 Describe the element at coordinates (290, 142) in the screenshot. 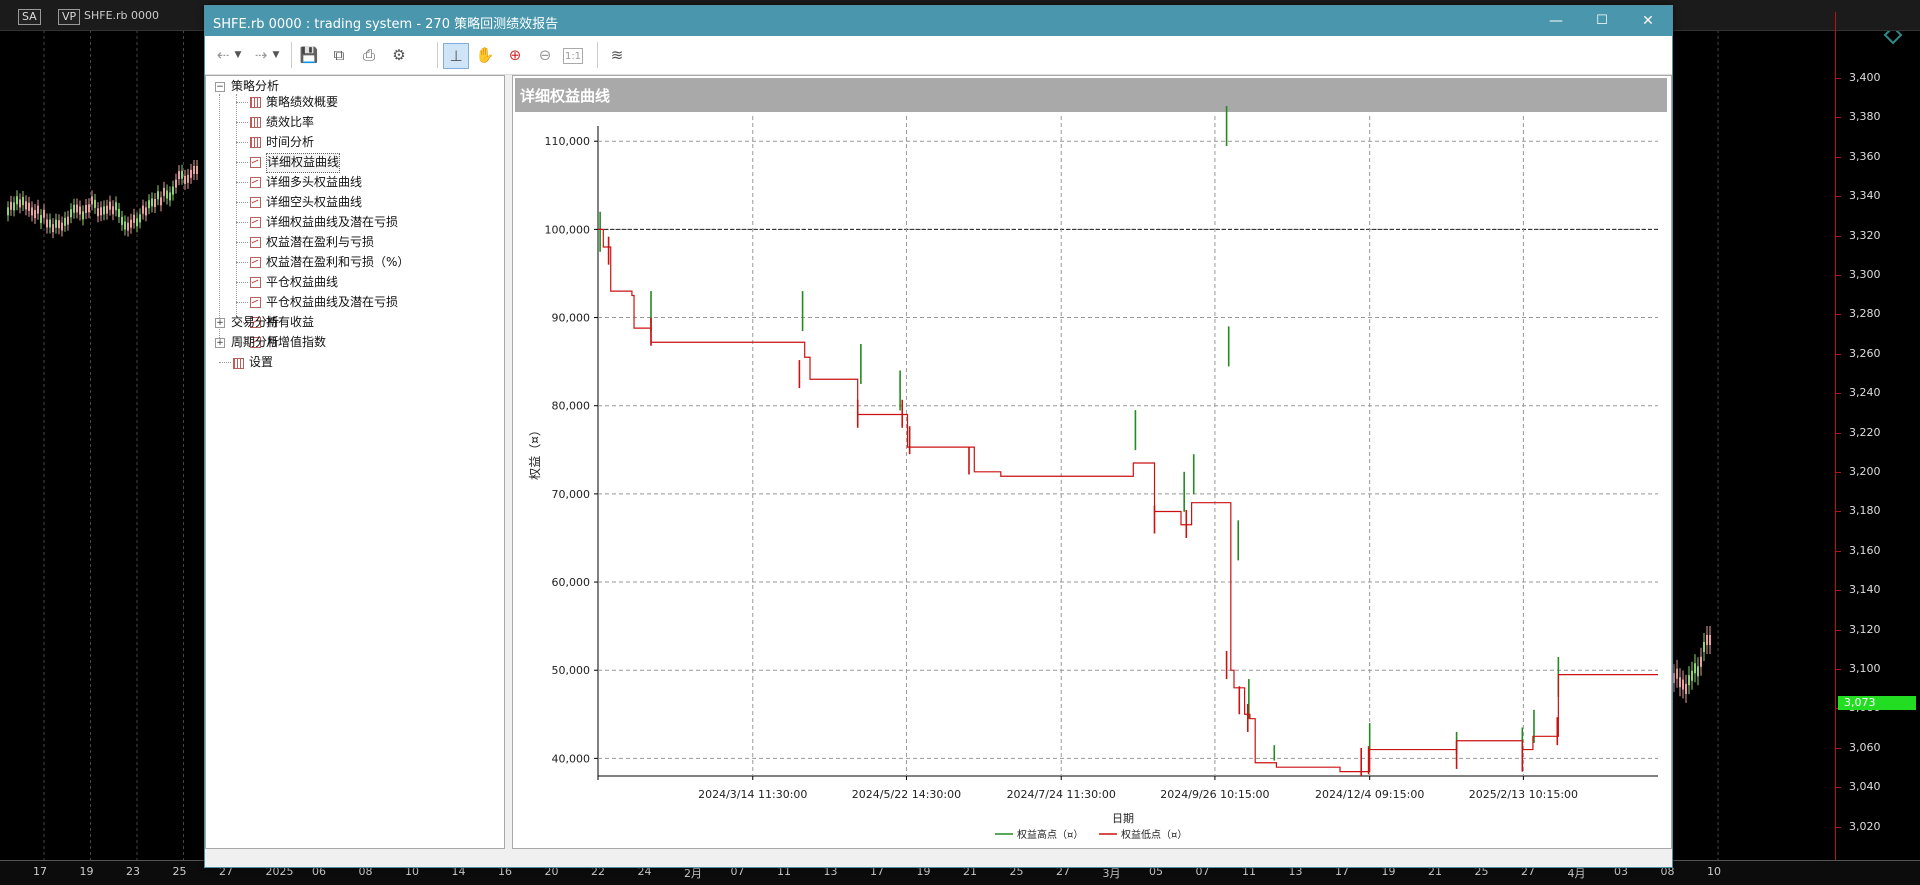

I see `tree-node-3: 时间分析` at that location.